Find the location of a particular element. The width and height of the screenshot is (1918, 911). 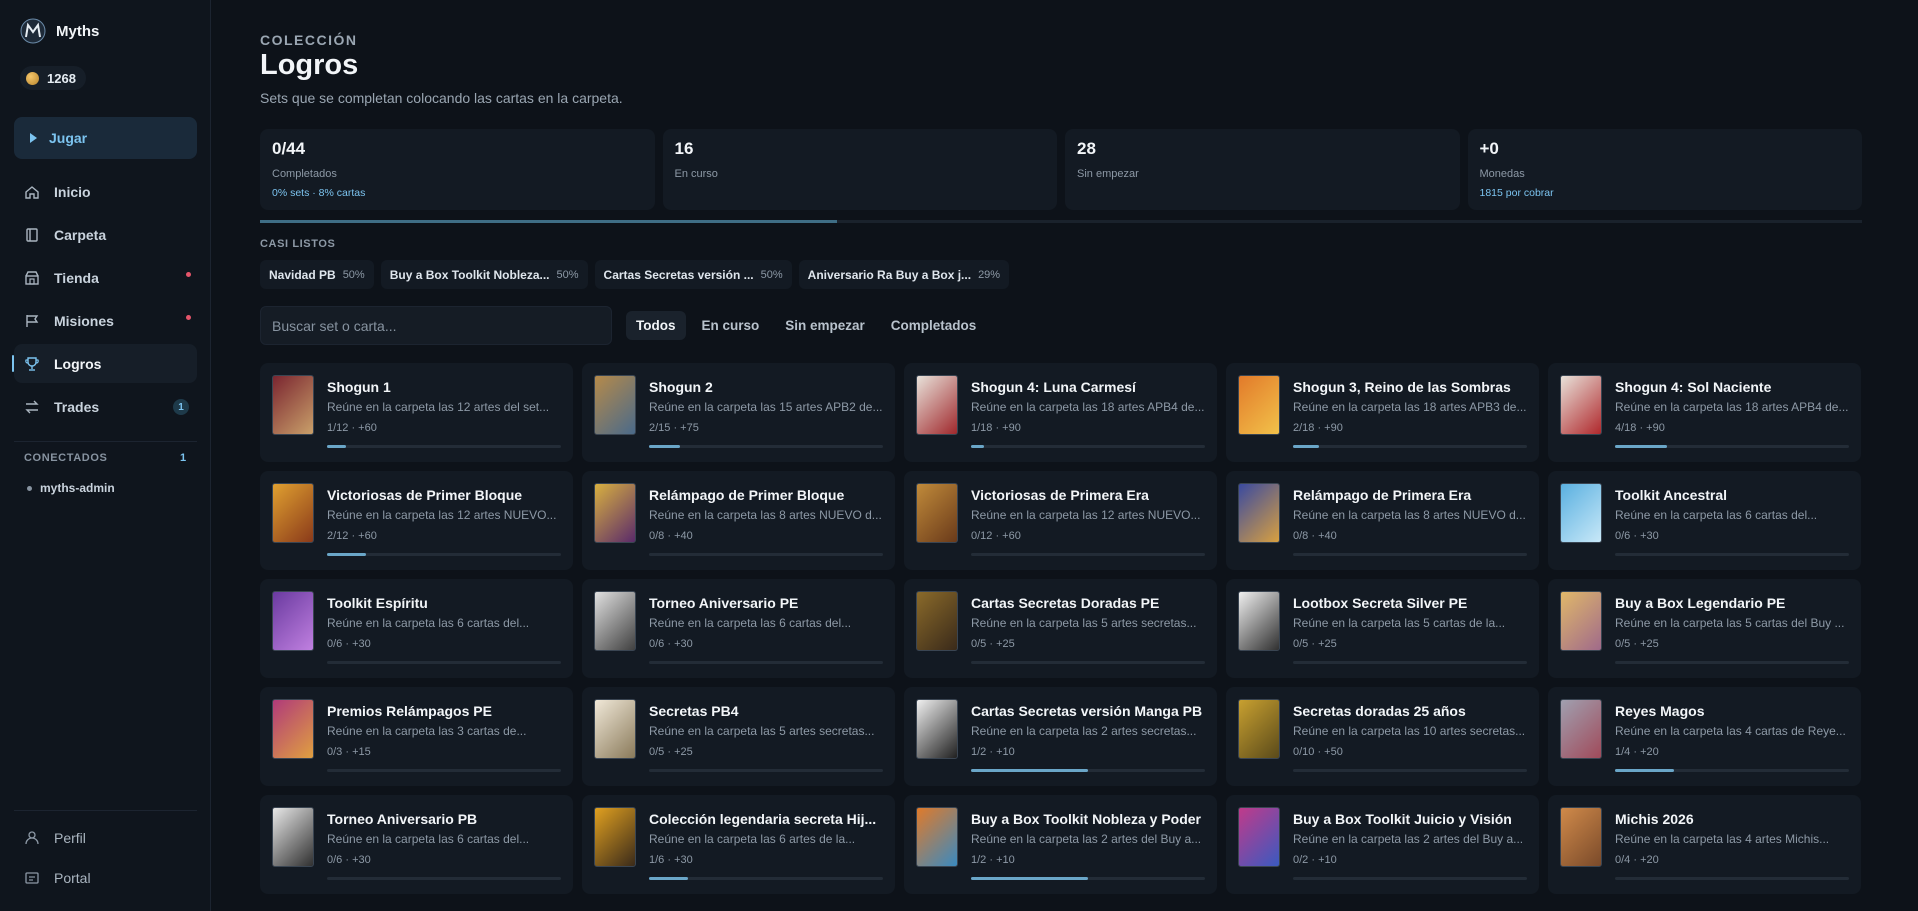

sidebar-item-carpeta: Carpeta is located at coordinates (105, 234).